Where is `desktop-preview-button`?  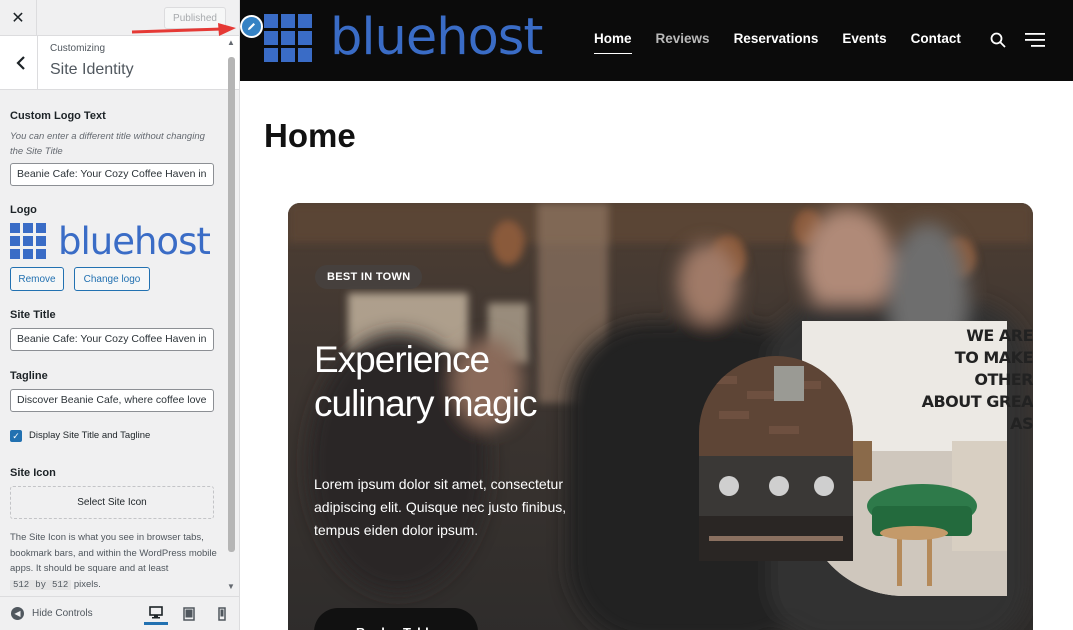
desktop-preview-button is located at coordinates (156, 614).